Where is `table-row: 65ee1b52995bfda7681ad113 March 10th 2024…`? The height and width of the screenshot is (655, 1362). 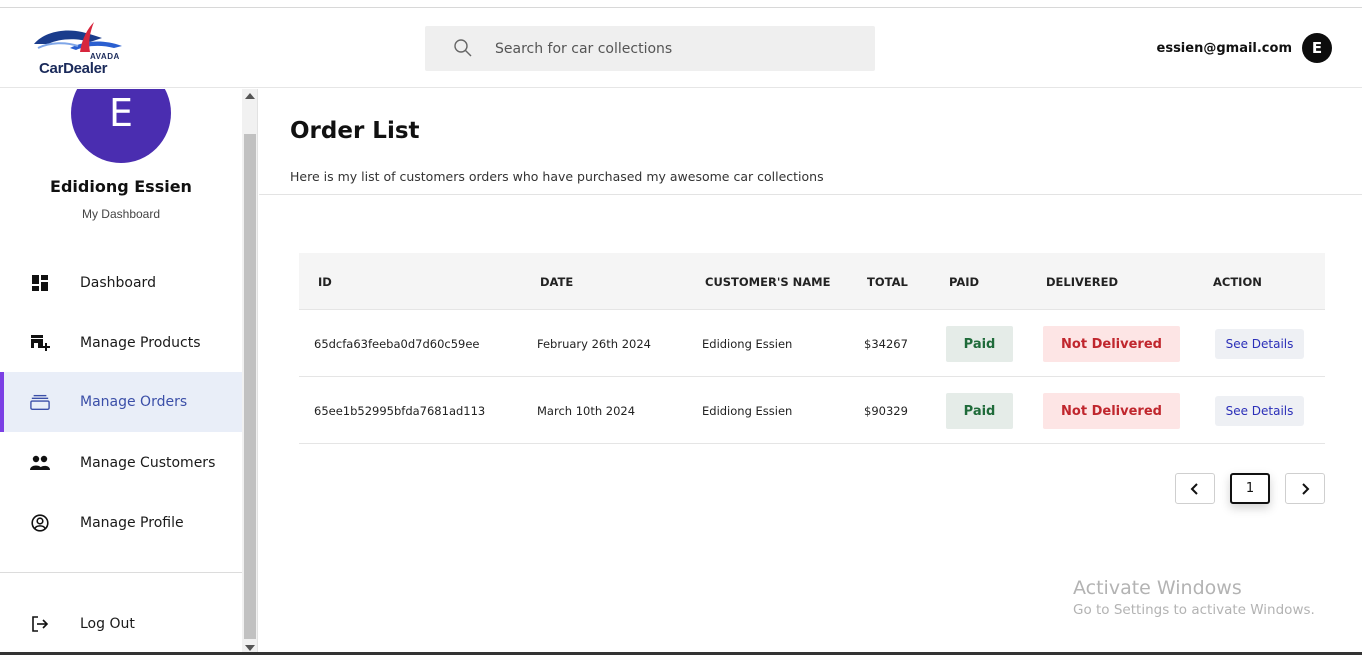
table-row: 65ee1b52995bfda7681ad113 March 10th 2024… is located at coordinates (812, 410).